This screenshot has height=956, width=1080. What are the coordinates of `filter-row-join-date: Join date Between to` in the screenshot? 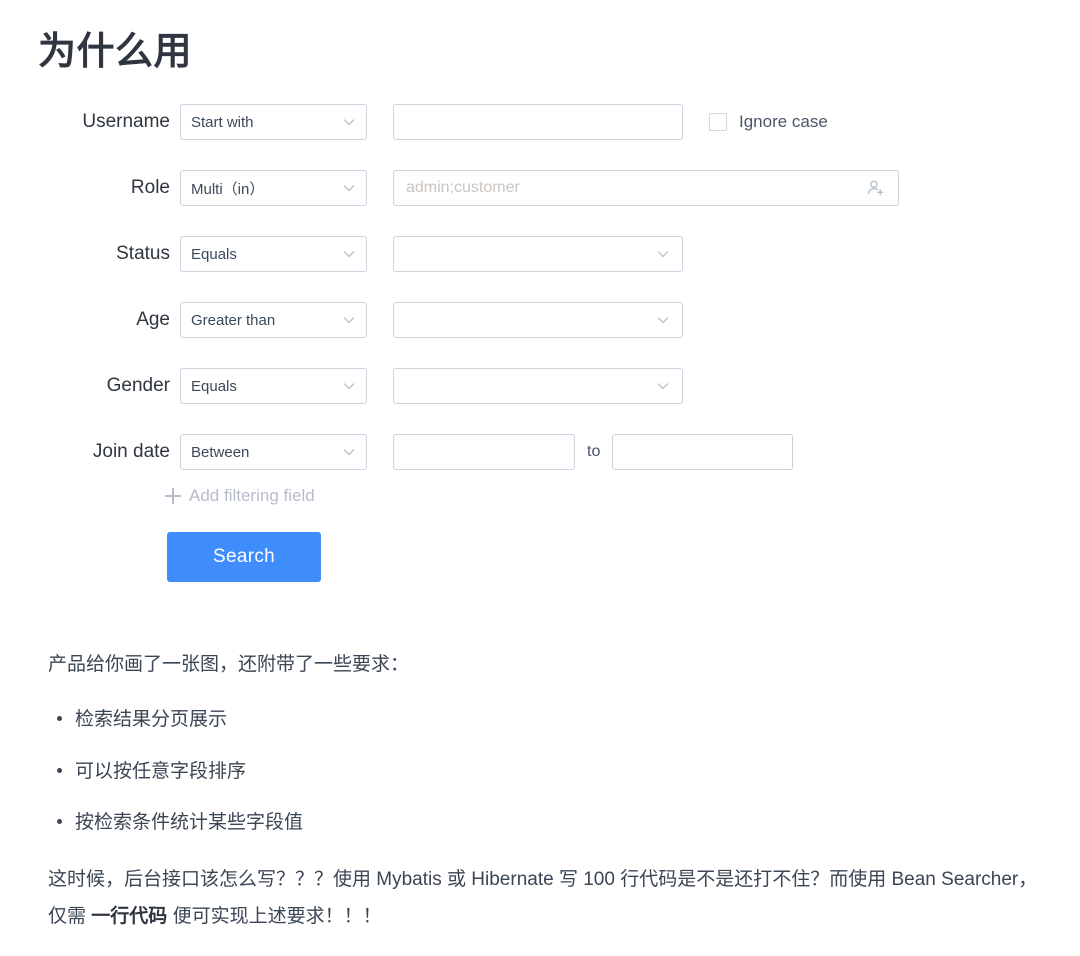 It's located at (540, 452).